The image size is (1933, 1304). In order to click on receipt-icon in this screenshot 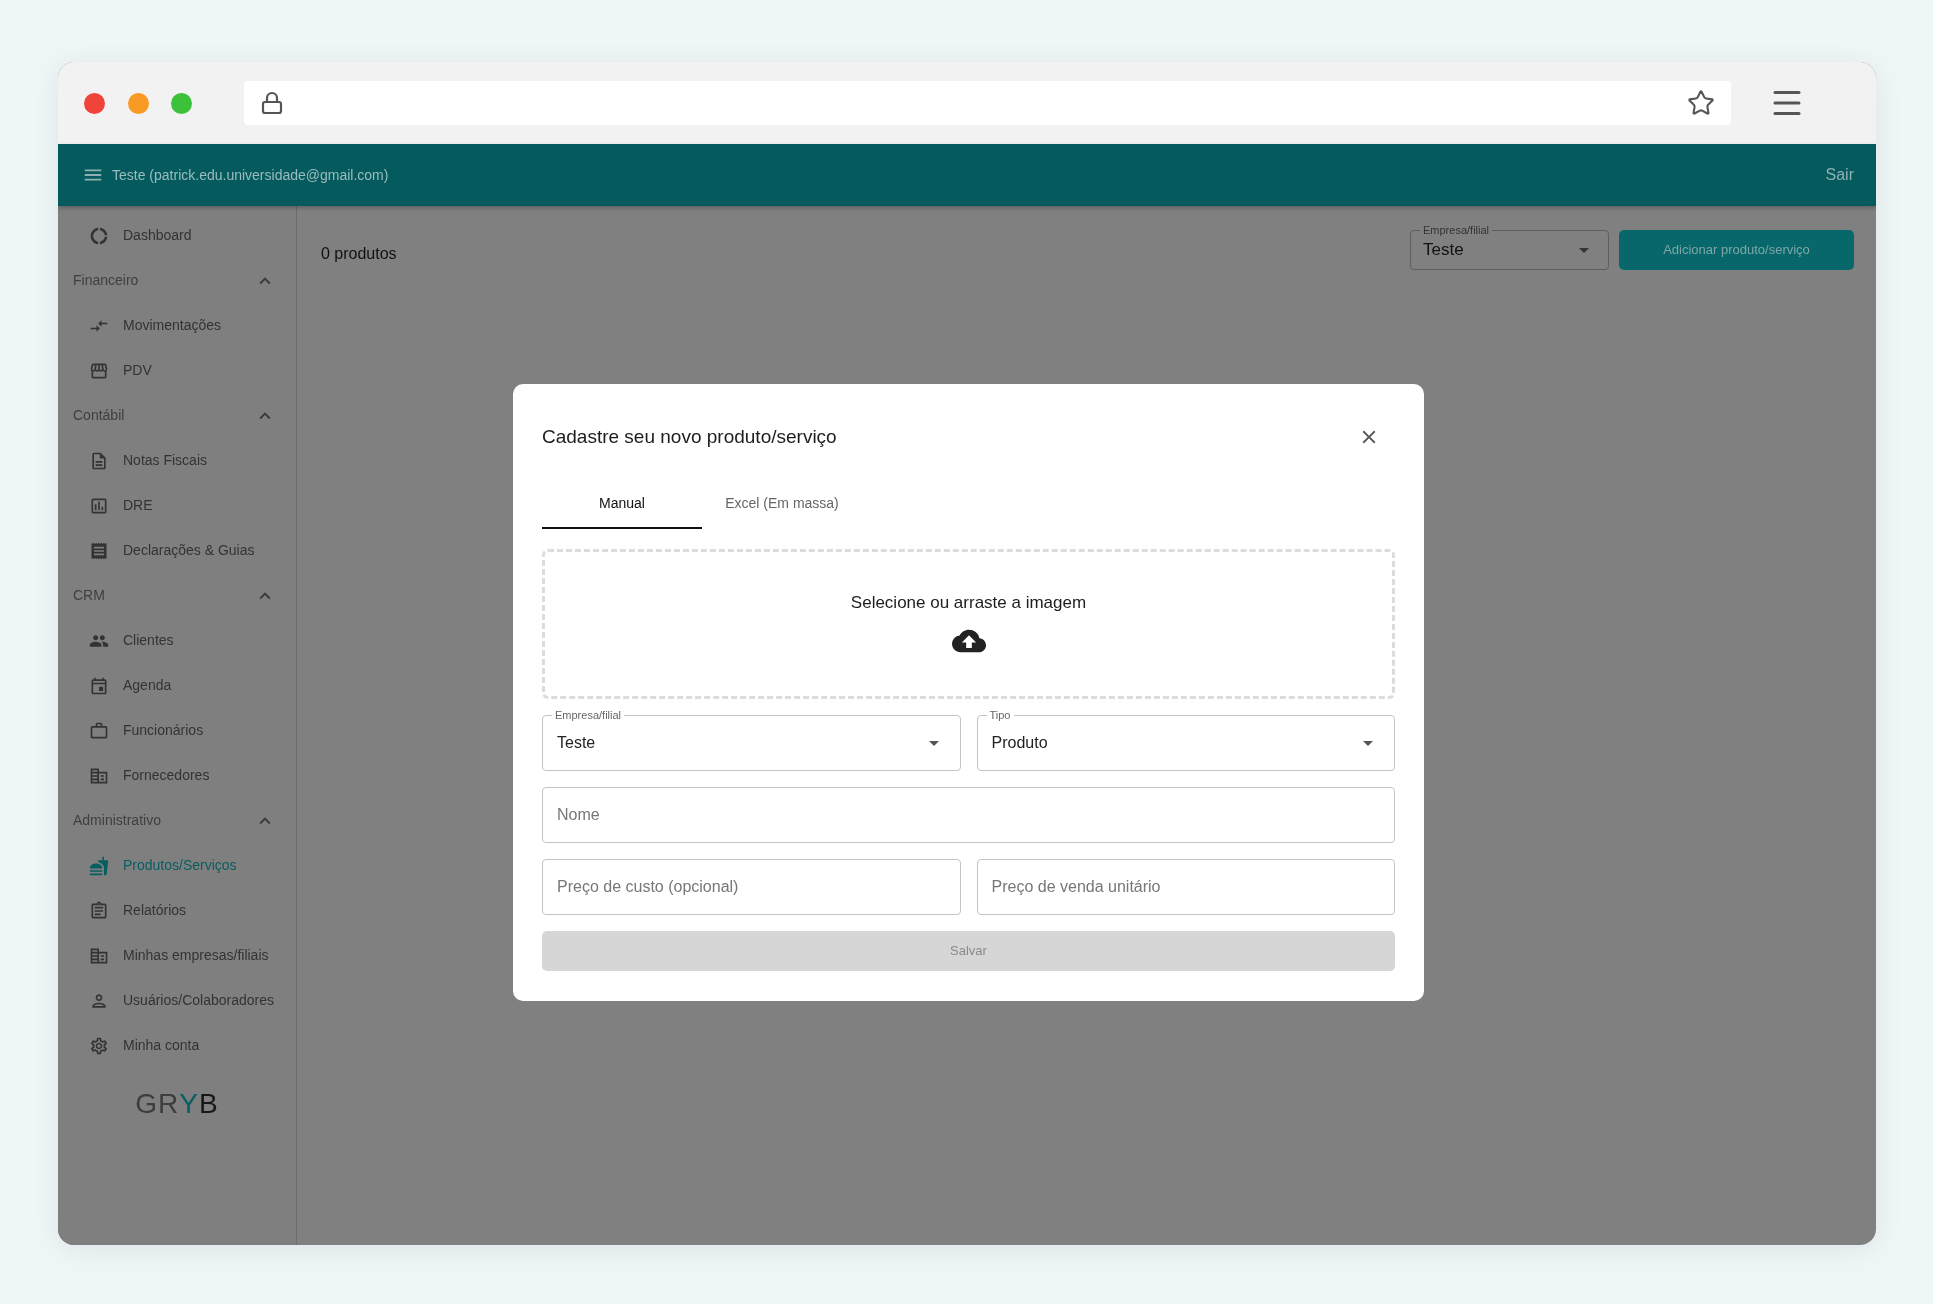, I will do `click(99, 550)`.